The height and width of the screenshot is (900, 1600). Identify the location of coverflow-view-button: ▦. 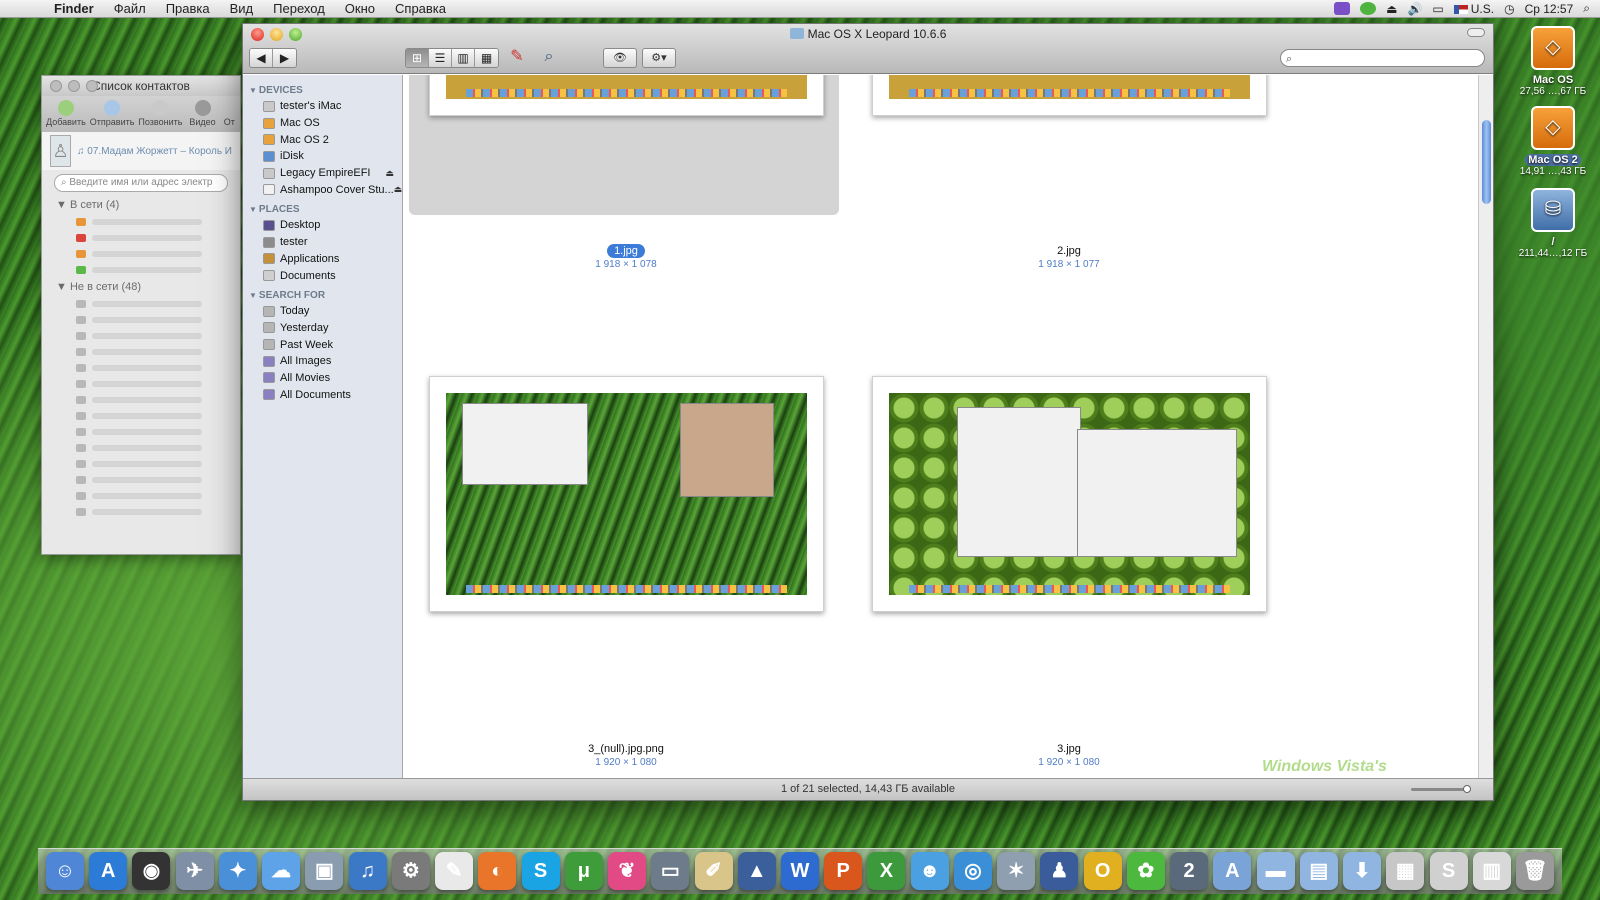
(486, 58).